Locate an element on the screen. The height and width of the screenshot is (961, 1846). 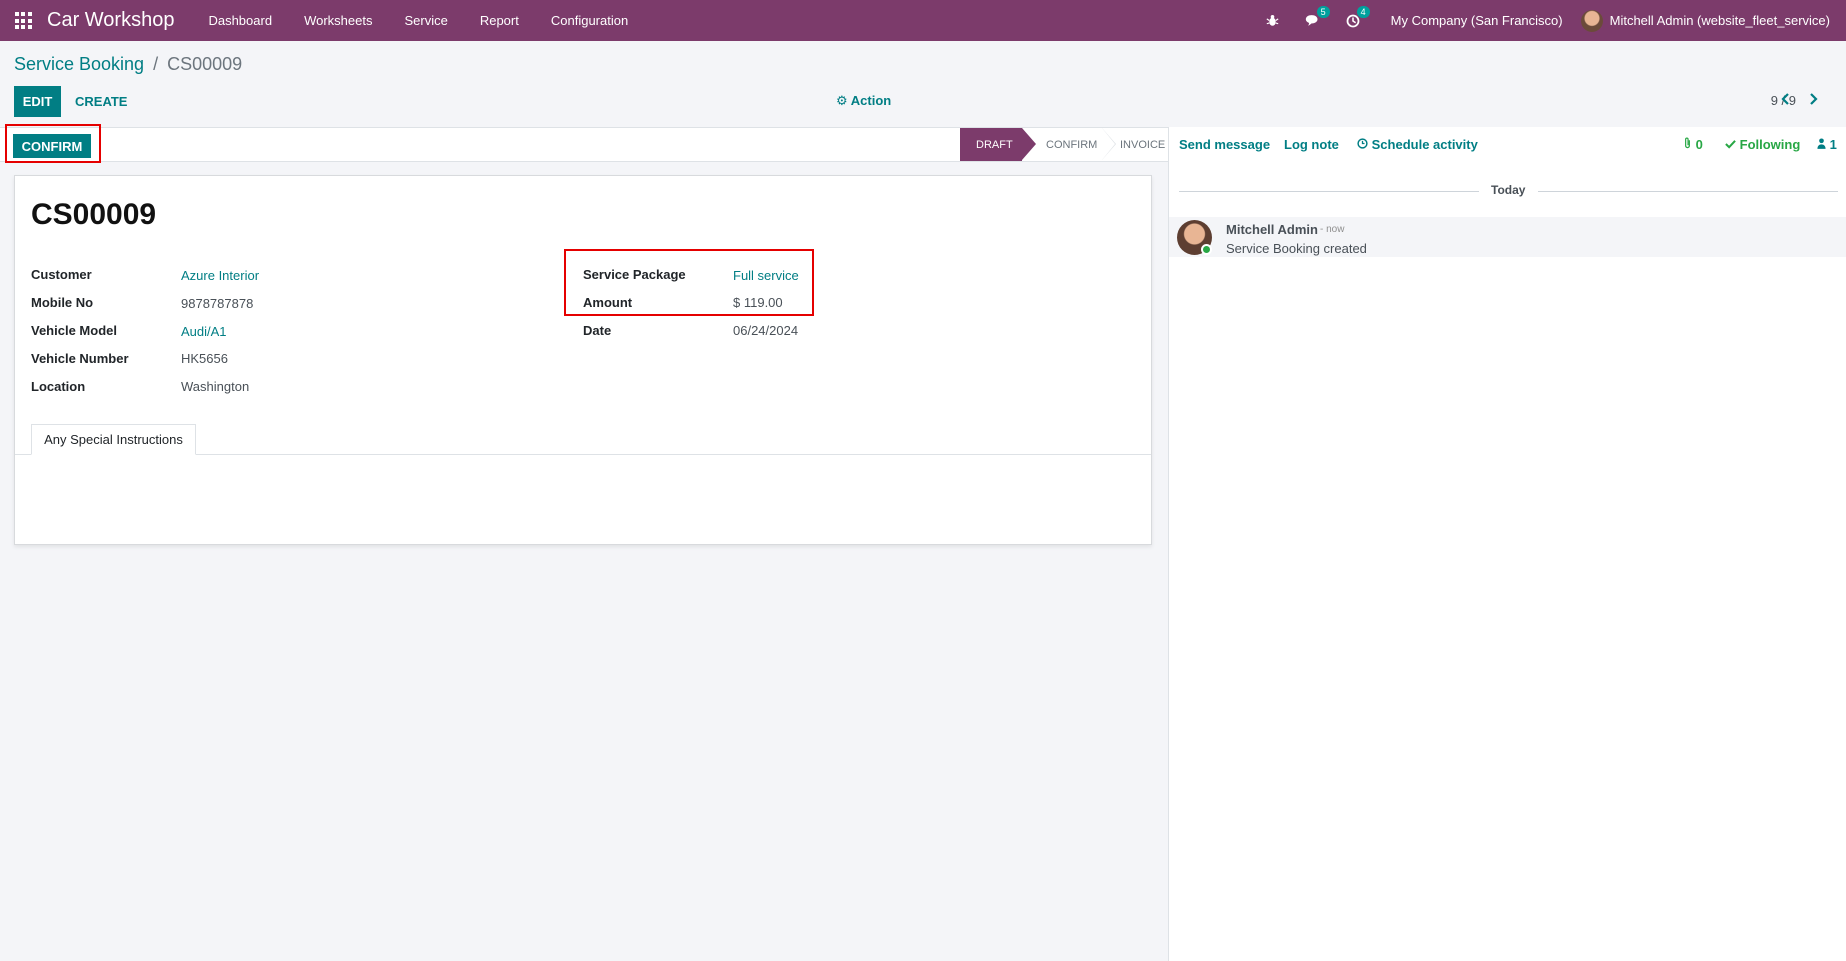
vehicle-number-value: HK5656 is located at coordinates (204, 358).